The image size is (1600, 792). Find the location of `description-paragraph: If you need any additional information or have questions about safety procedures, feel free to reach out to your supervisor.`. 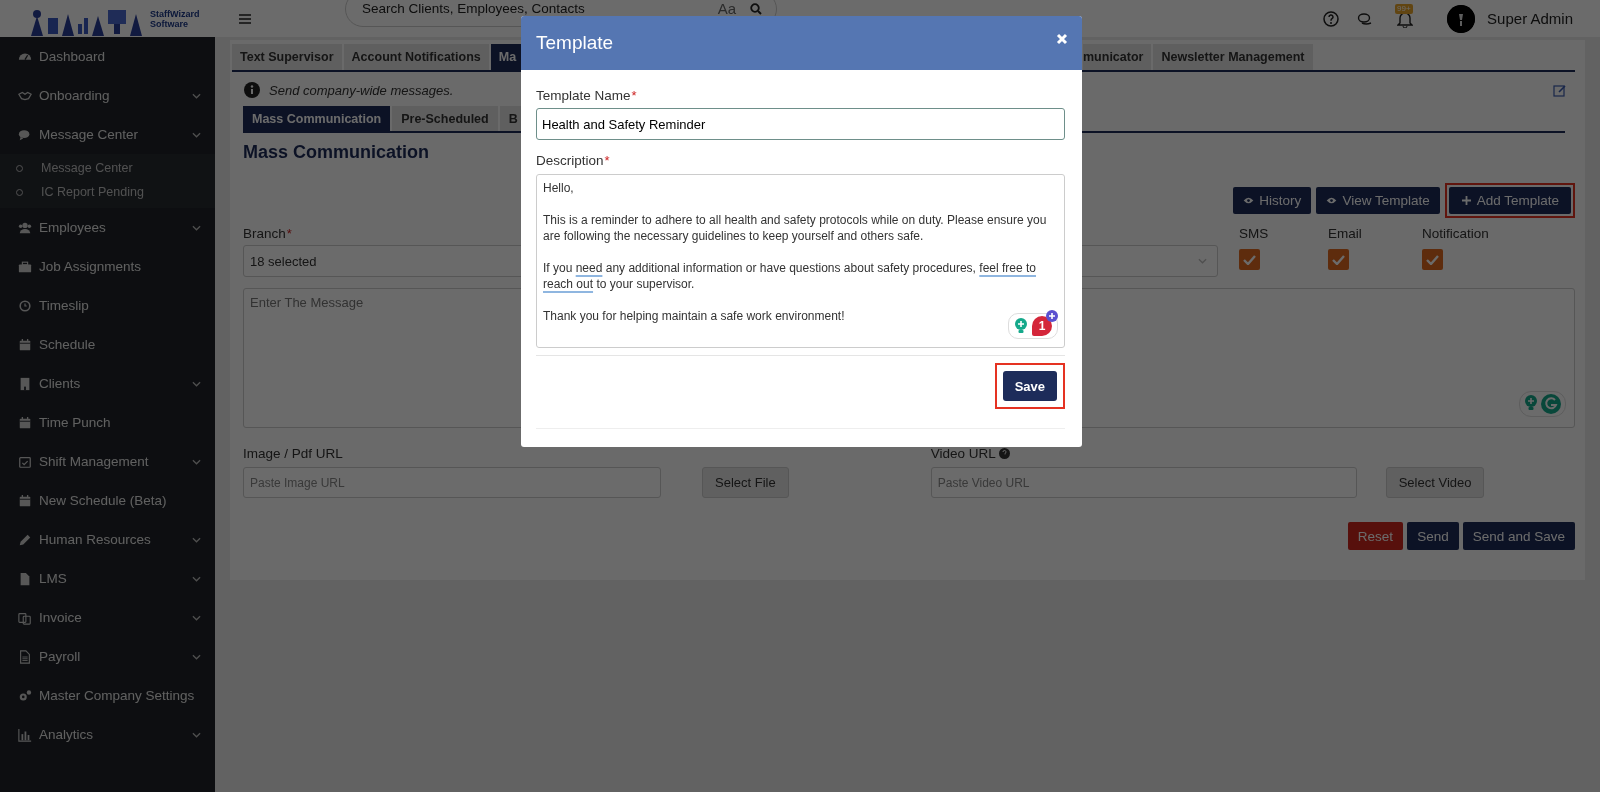

description-paragraph: If you need any additional information or have questions about safety procedures, feel free to reach out to your supervisor. is located at coordinates (790, 276).